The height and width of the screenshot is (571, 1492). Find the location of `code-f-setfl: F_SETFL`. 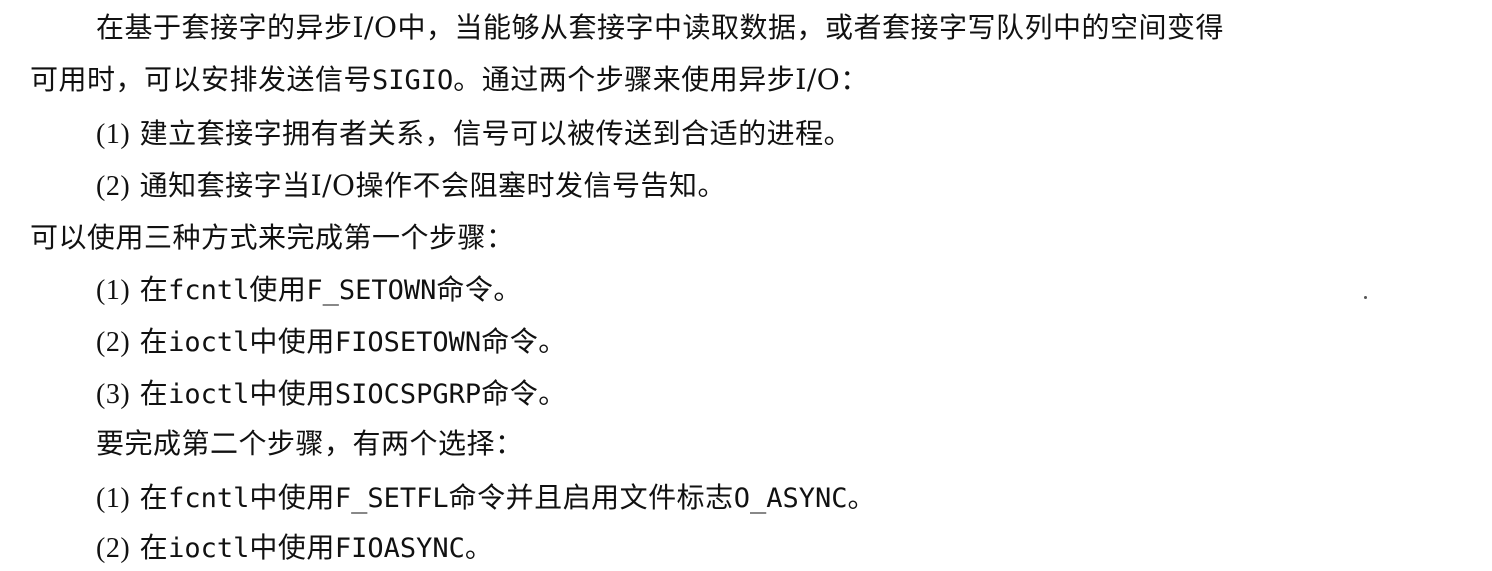

code-f-setfl: F_SETFL is located at coordinates (391, 498).